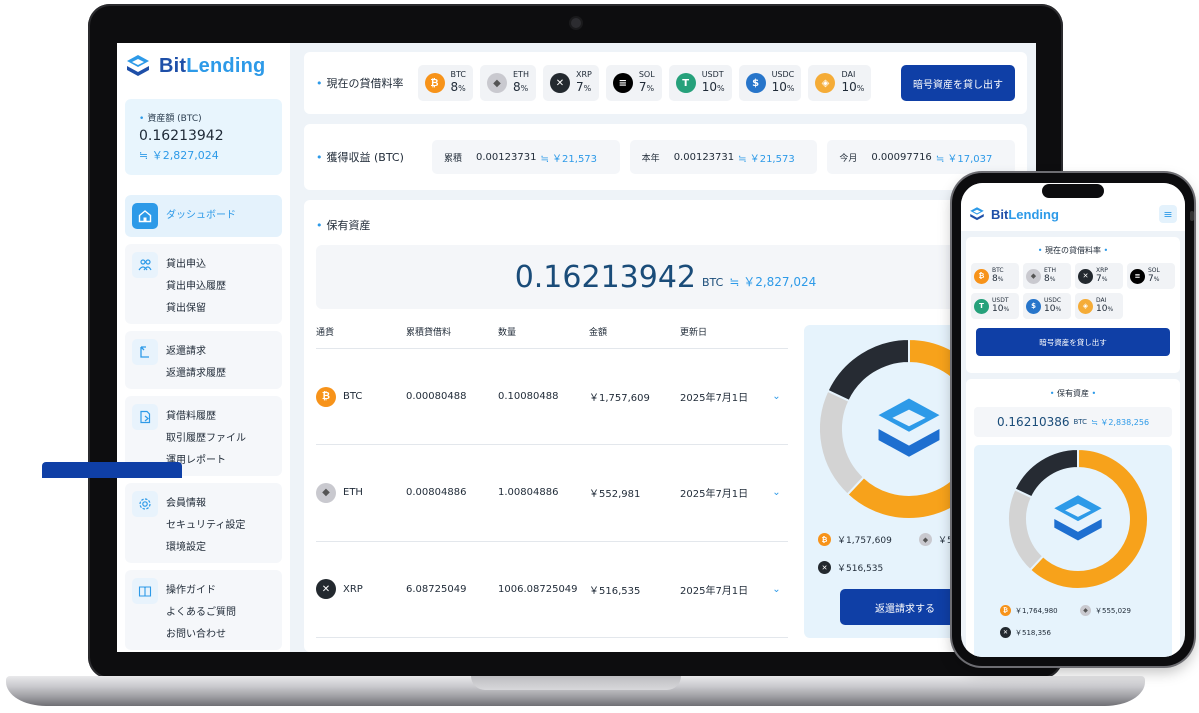  What do you see at coordinates (145, 591) in the screenshot?
I see `book-icon` at bounding box center [145, 591].